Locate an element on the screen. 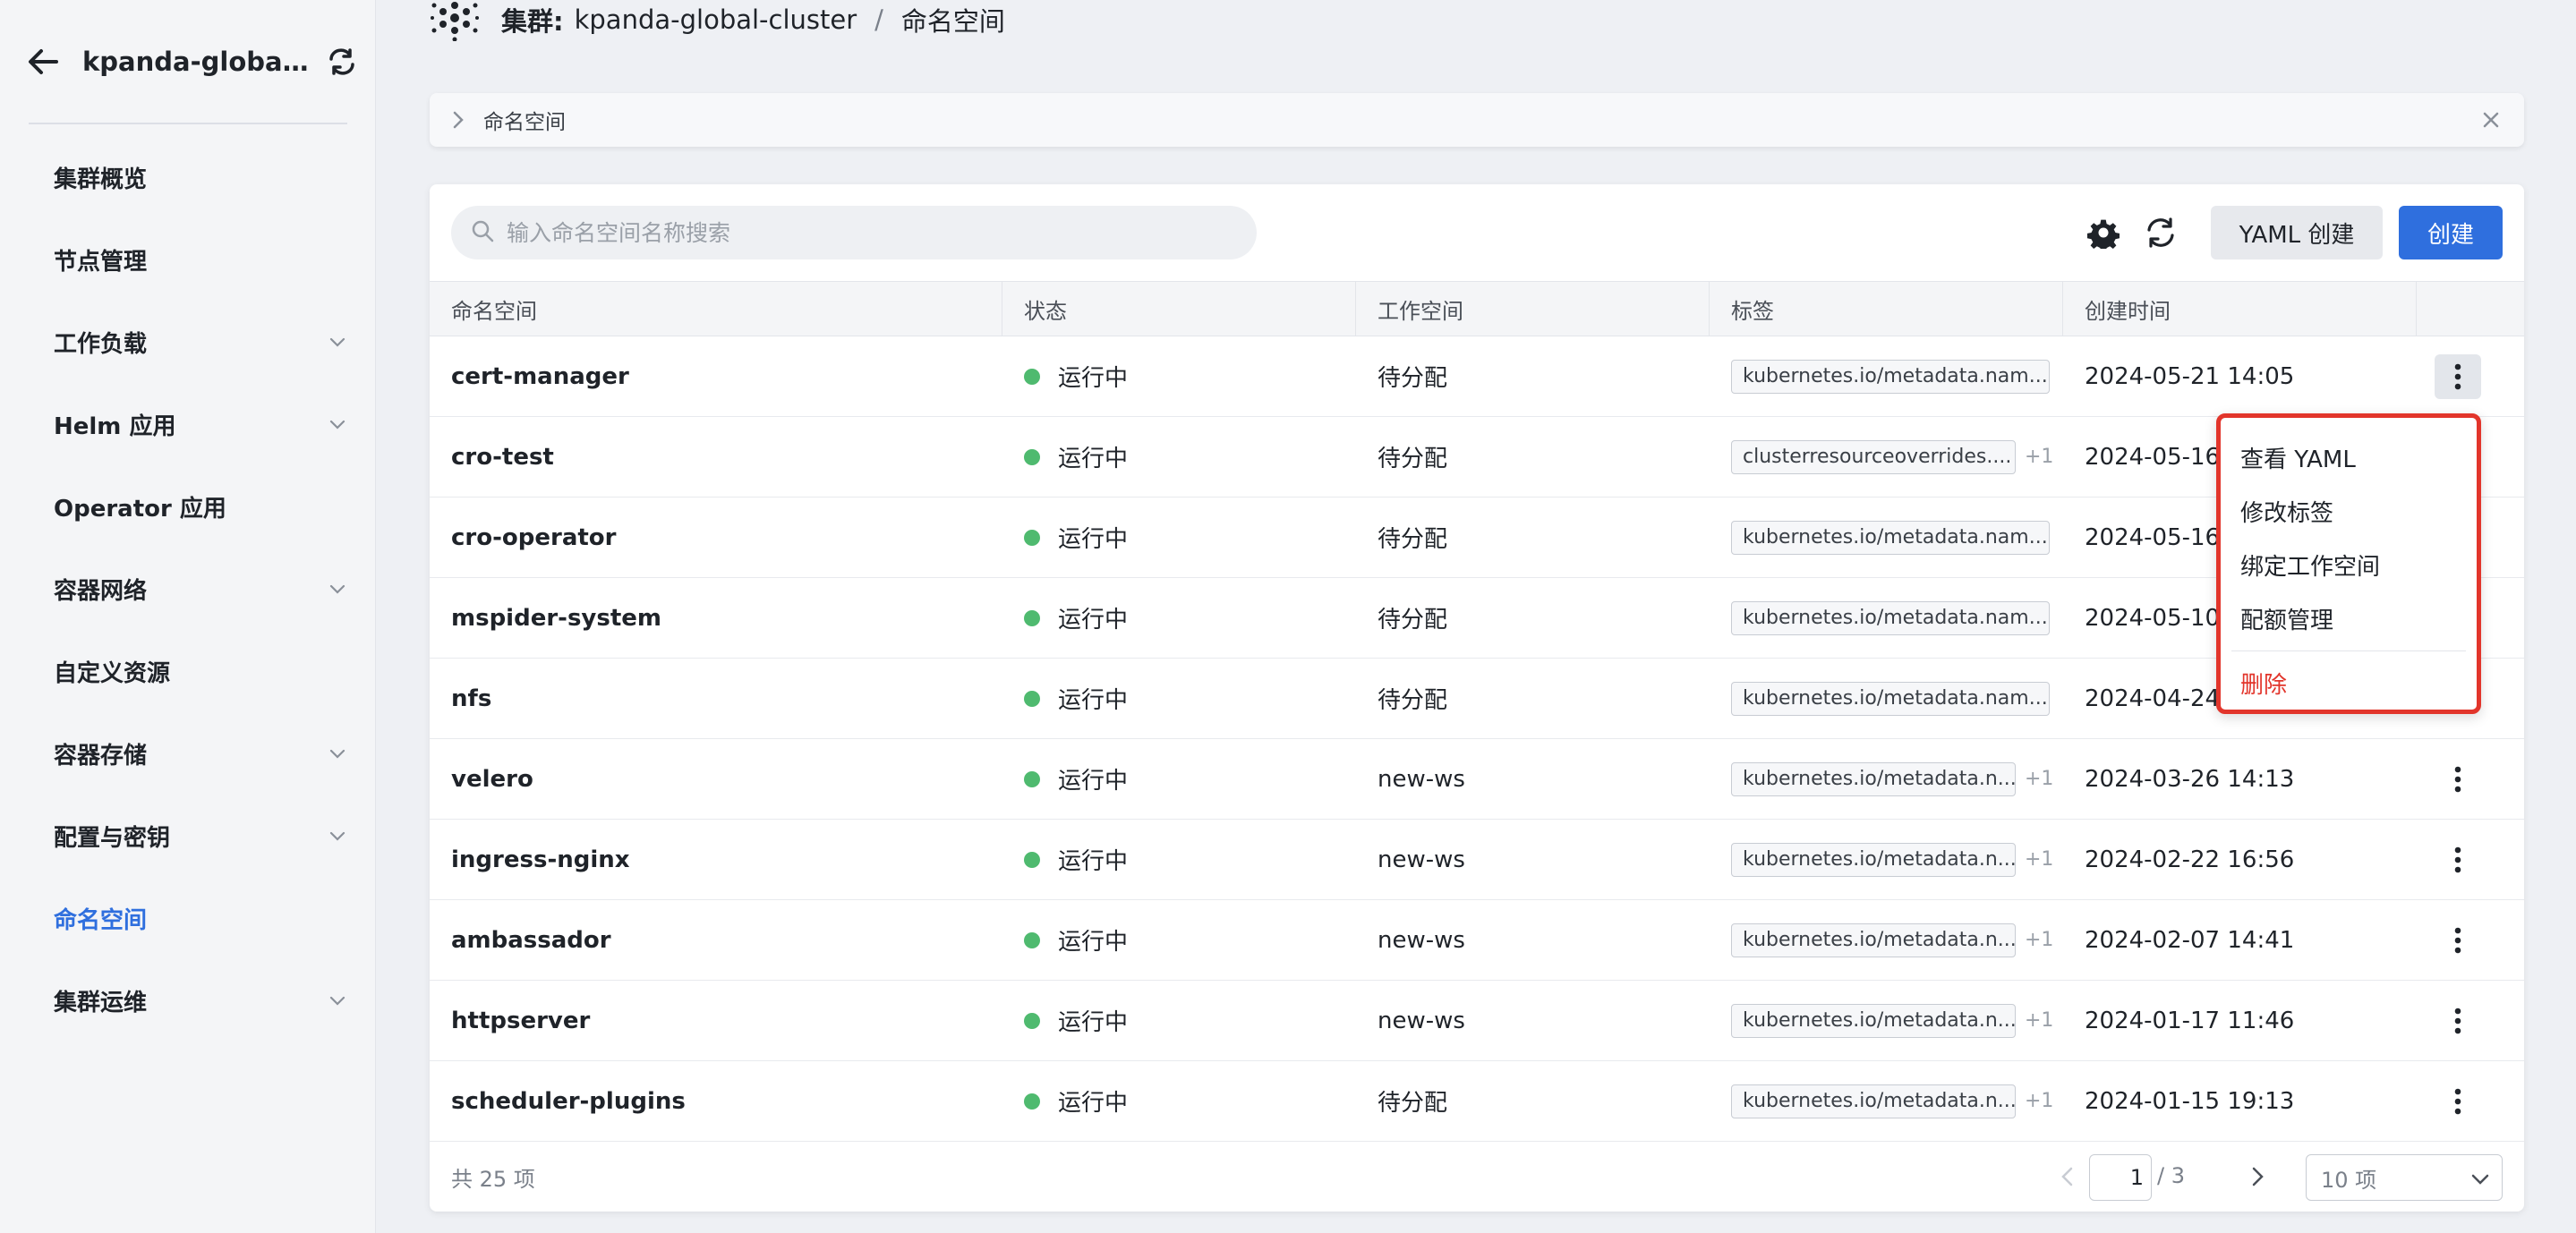 The image size is (2576, 1233). page-number-input: 1 is located at coordinates (2120, 1177).